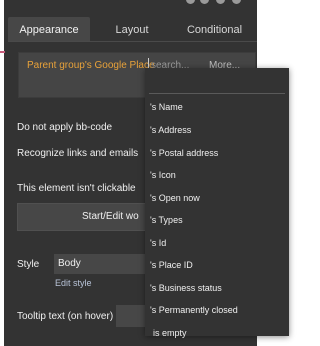 This screenshot has height=346, width=320. Describe the element at coordinates (170, 130) in the screenshot. I see `dropdown-item-address: 's Address` at that location.